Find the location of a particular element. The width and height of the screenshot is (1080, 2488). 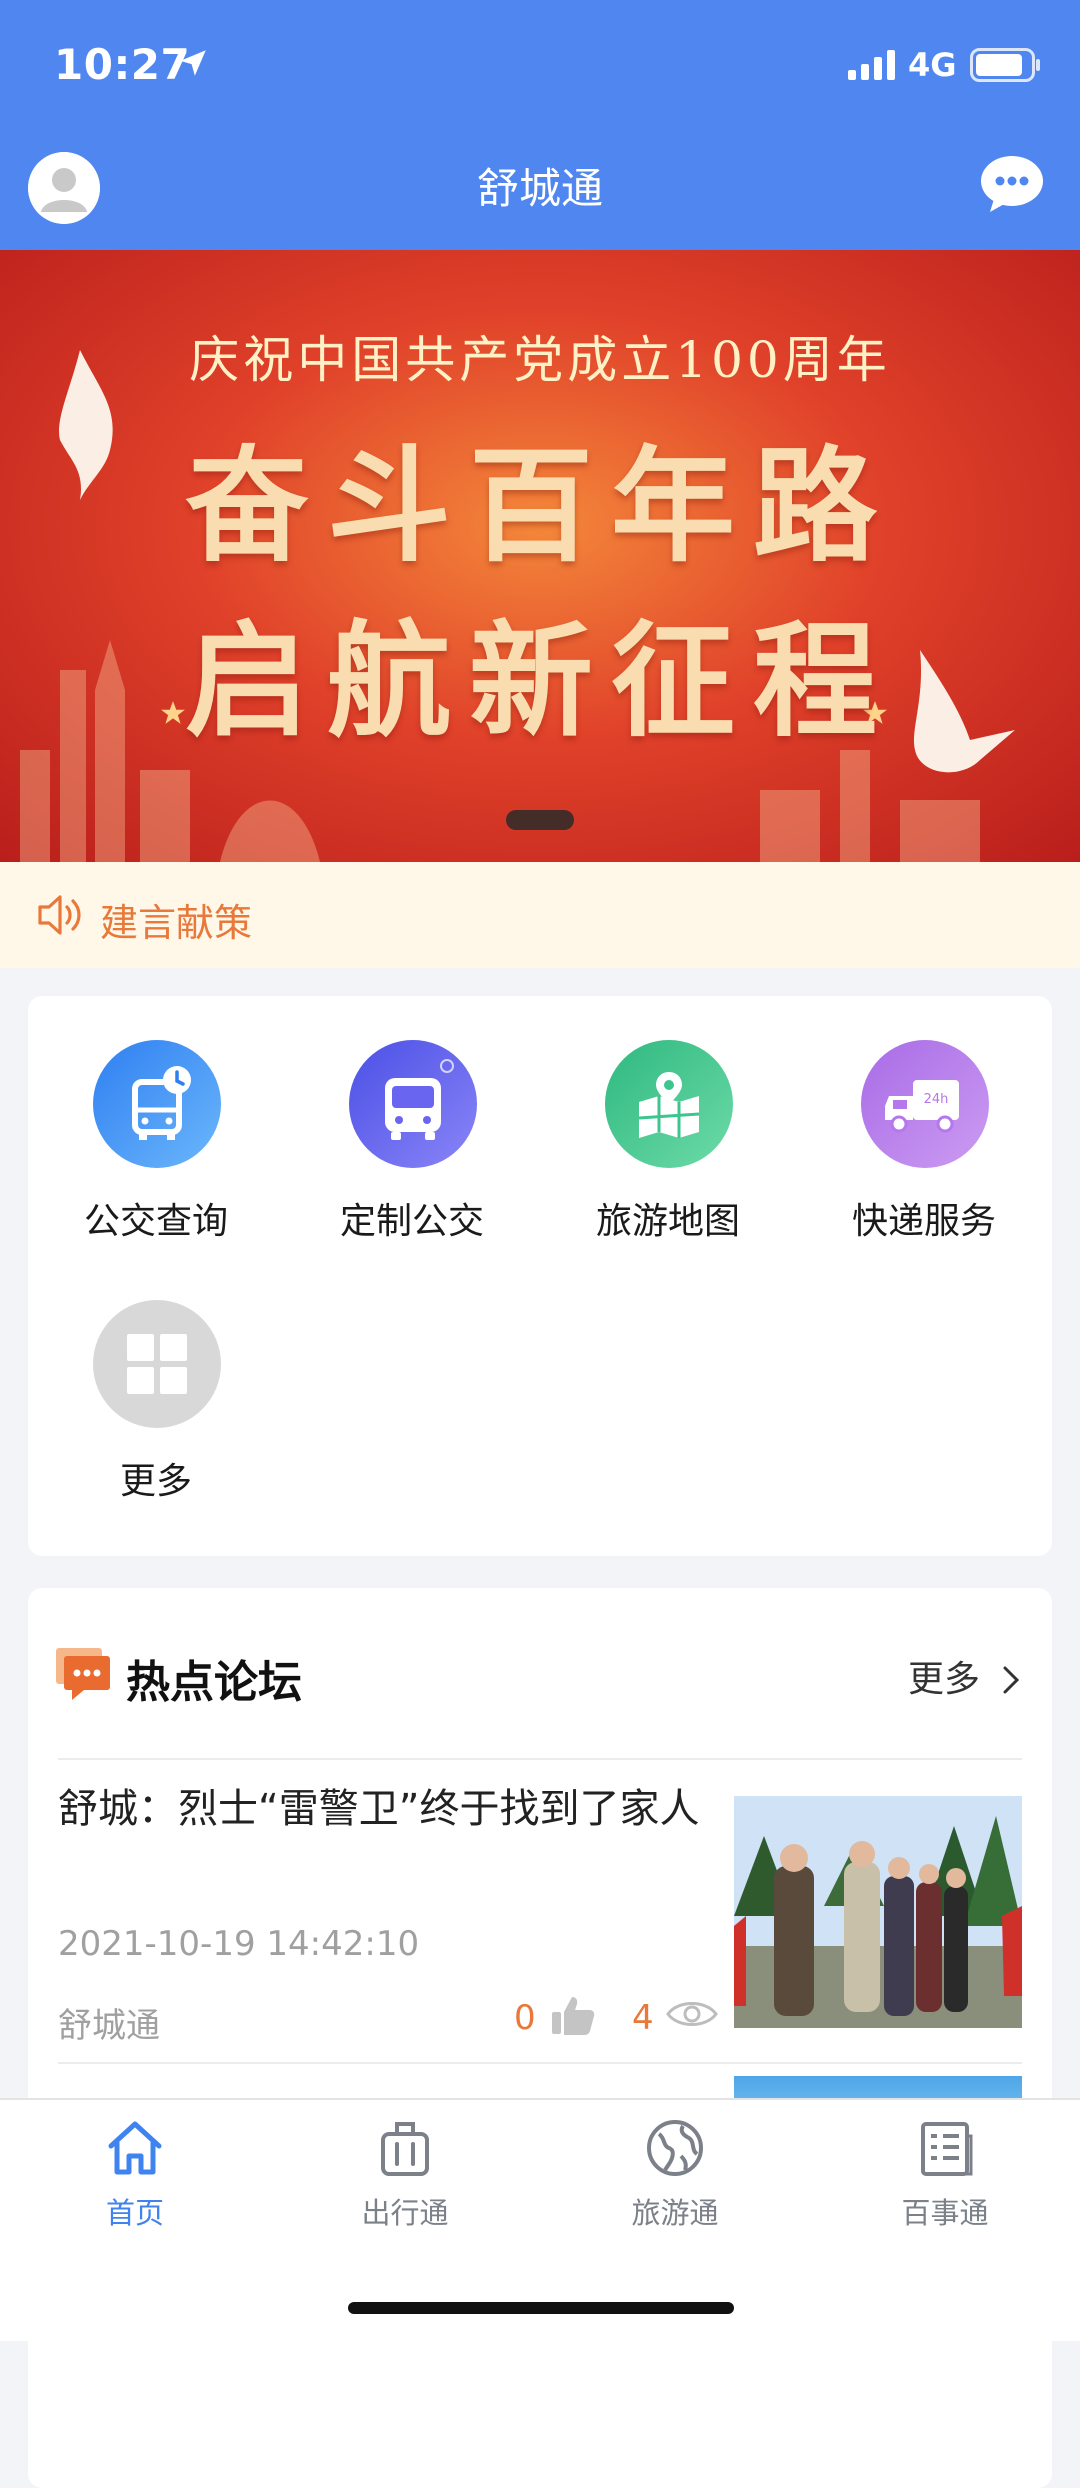

bus-icon is located at coordinates (413, 1104).